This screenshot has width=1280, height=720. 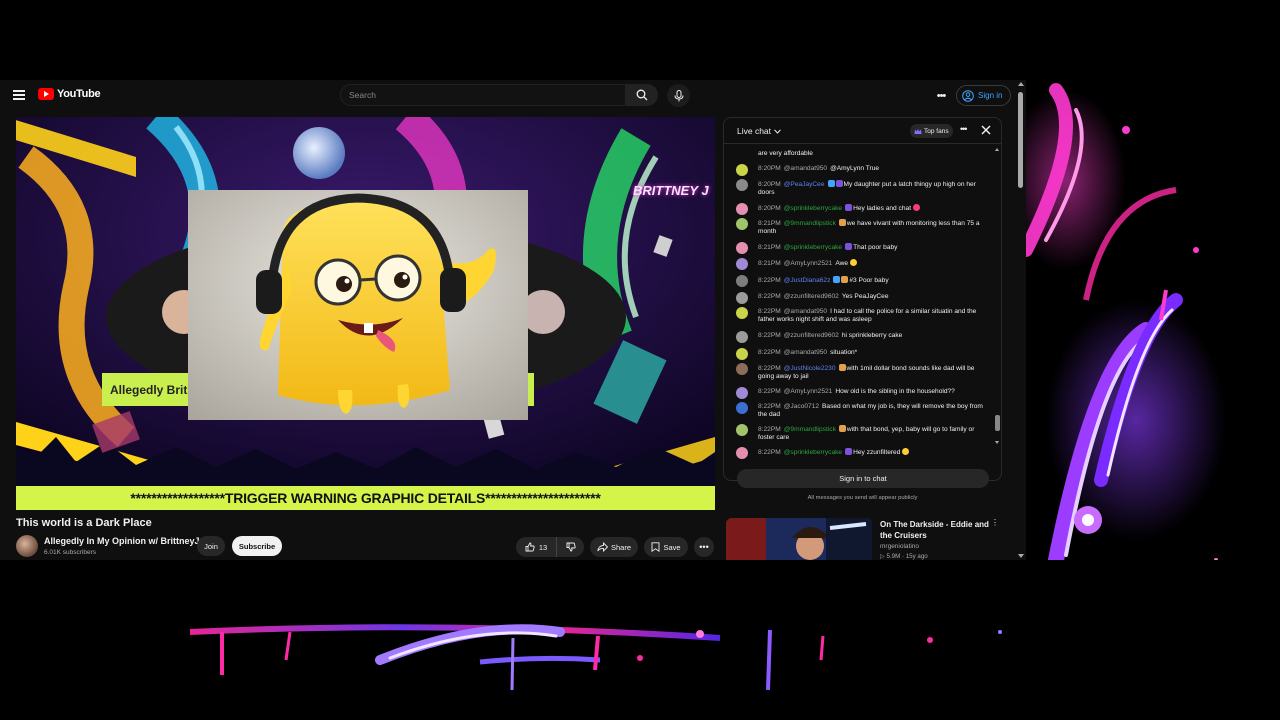 I want to click on subscribe-button: Subscribe, so click(x=257, y=546).